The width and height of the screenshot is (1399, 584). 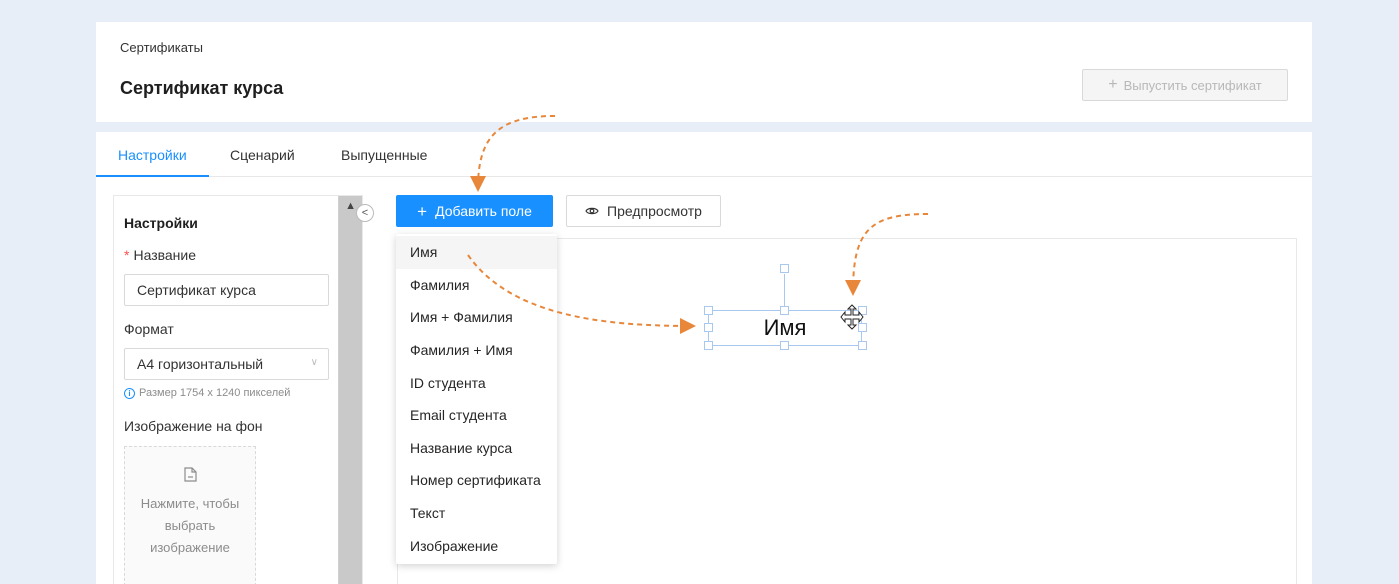 What do you see at coordinates (784, 268) in the screenshot?
I see `rotate-handle` at bounding box center [784, 268].